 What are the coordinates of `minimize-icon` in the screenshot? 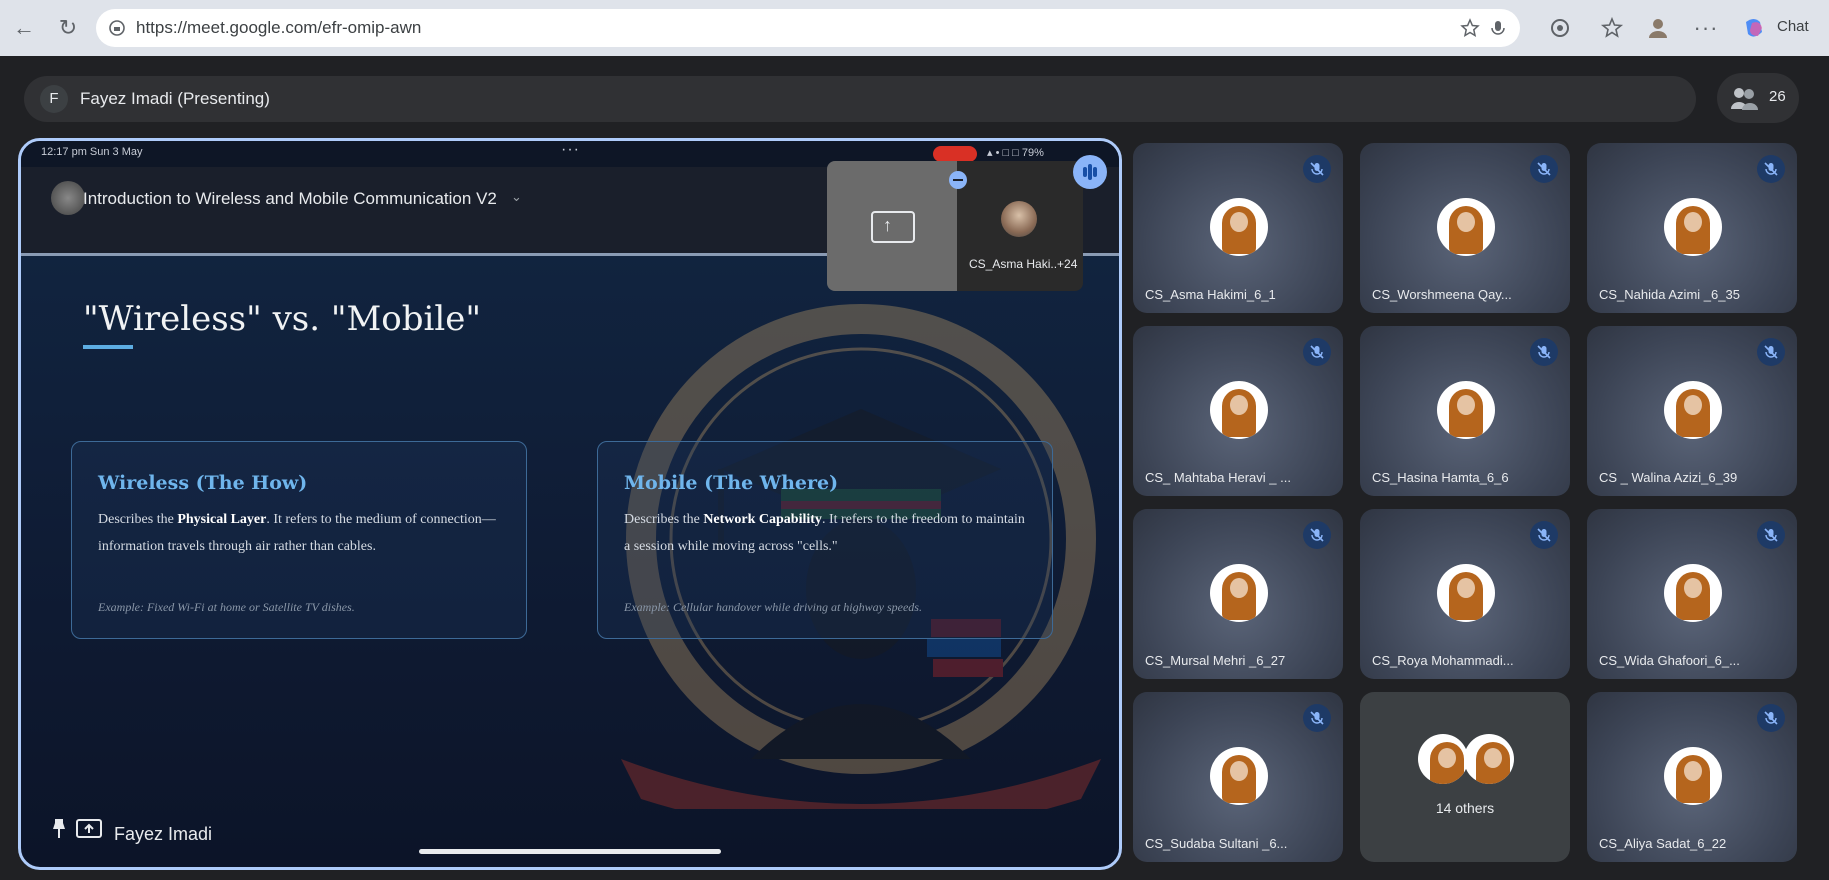 It's located at (958, 180).